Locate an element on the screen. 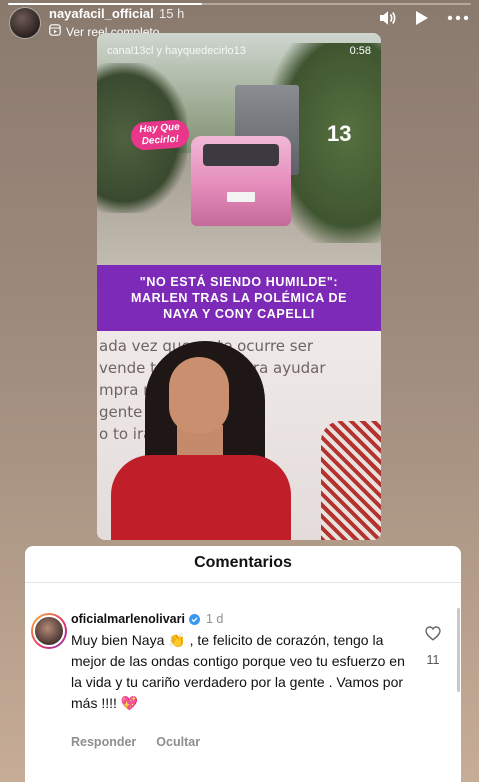  story-time: 15 h is located at coordinates (172, 13).